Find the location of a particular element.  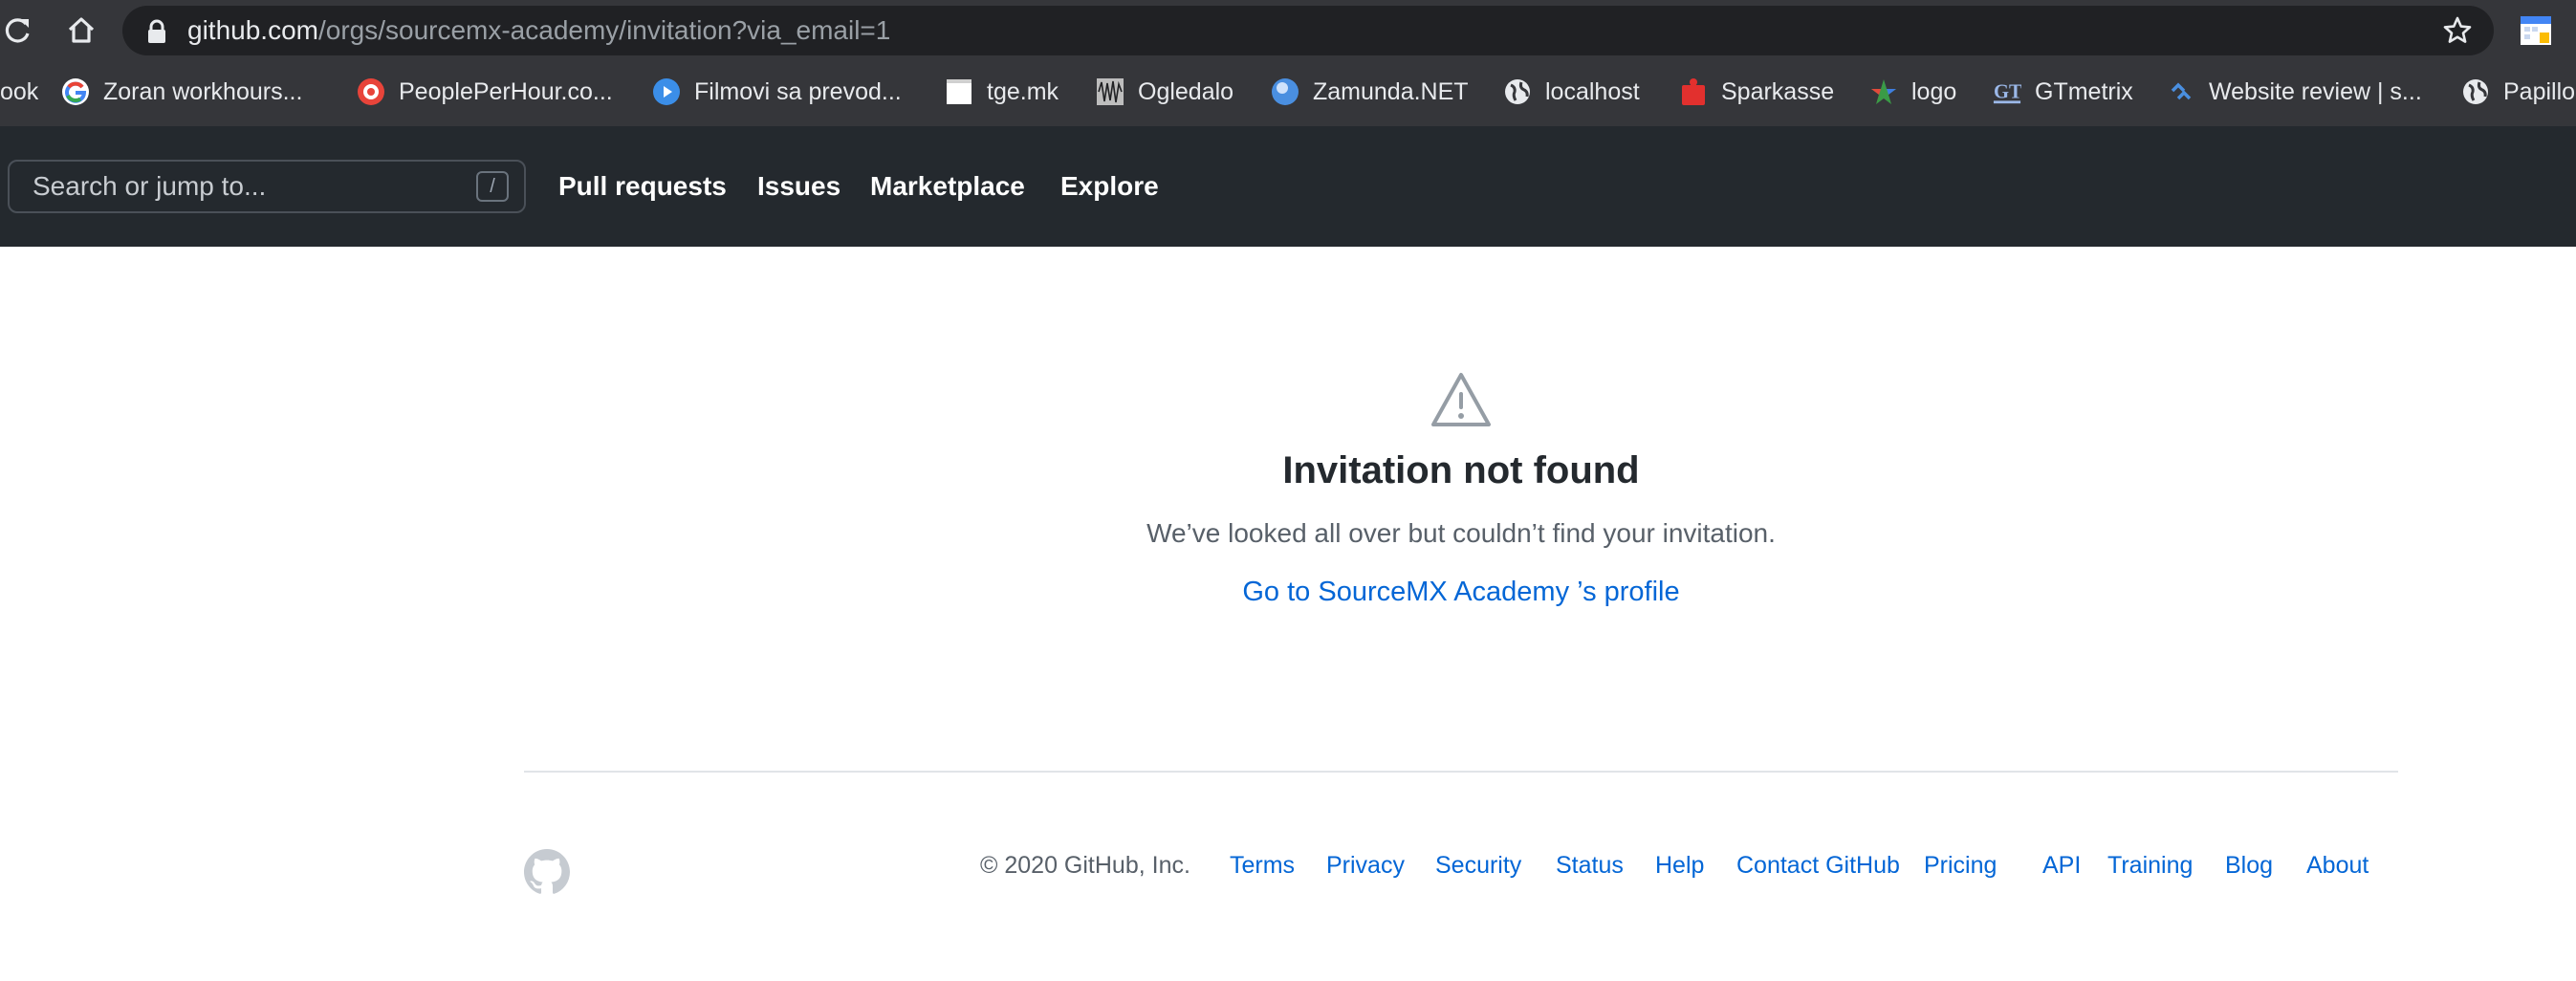

search-input: Search or jump to... / is located at coordinates (267, 186).